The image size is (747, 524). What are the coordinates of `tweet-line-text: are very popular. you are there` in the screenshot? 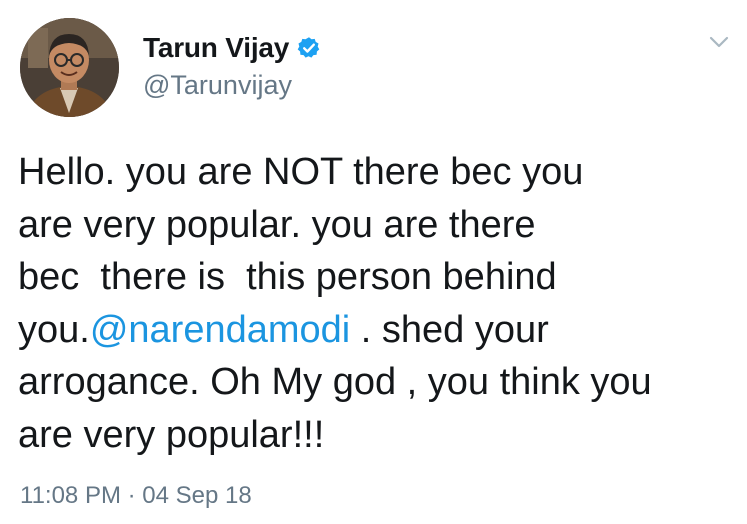 It's located at (277, 224).